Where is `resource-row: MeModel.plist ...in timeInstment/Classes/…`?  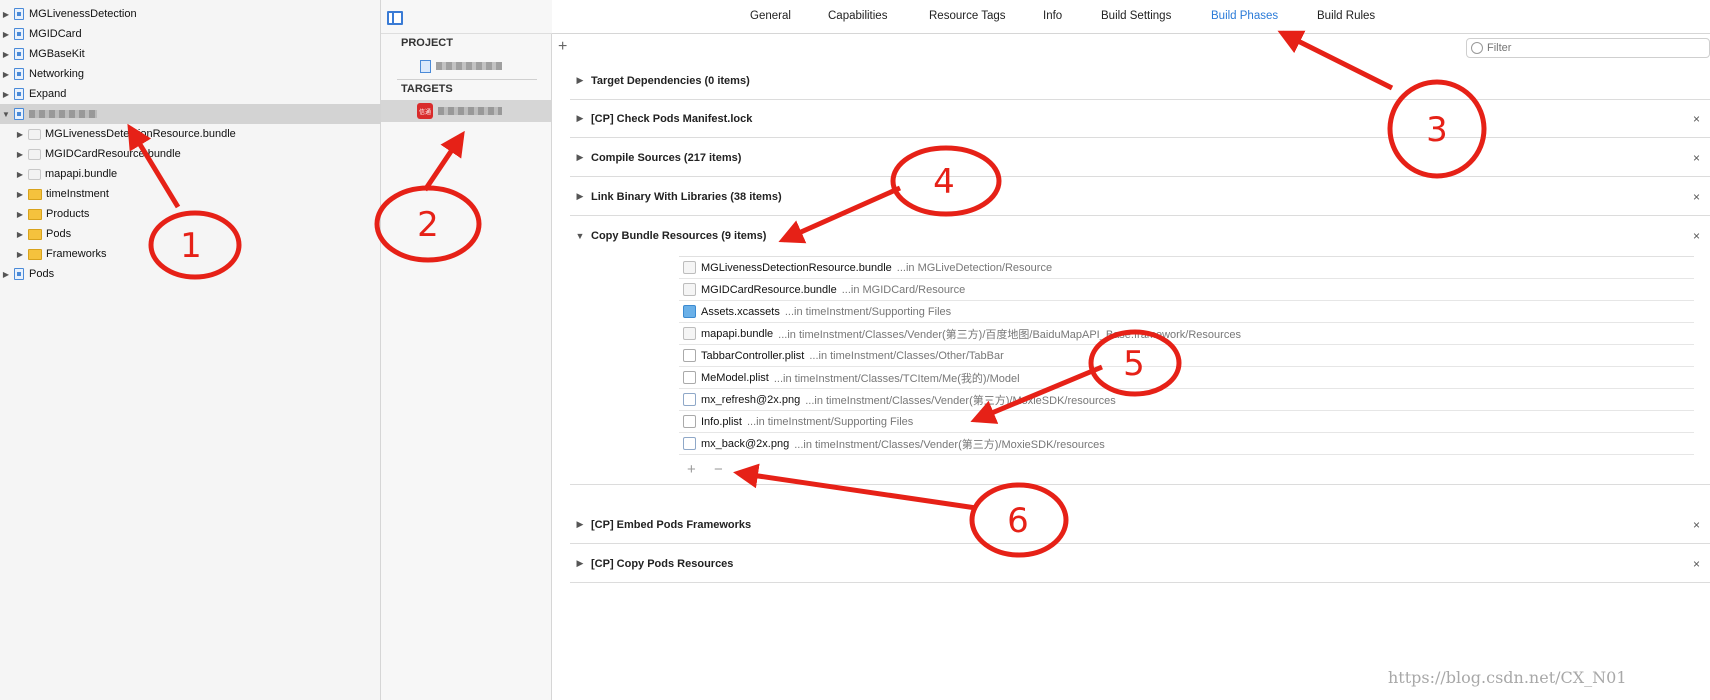 resource-row: MeModel.plist ...in timeInstment/Classes/… is located at coordinates (1186, 378).